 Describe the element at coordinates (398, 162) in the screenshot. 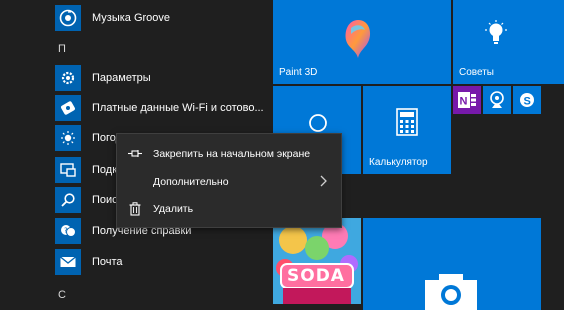

I see `tile-label: Калькулятор` at that location.